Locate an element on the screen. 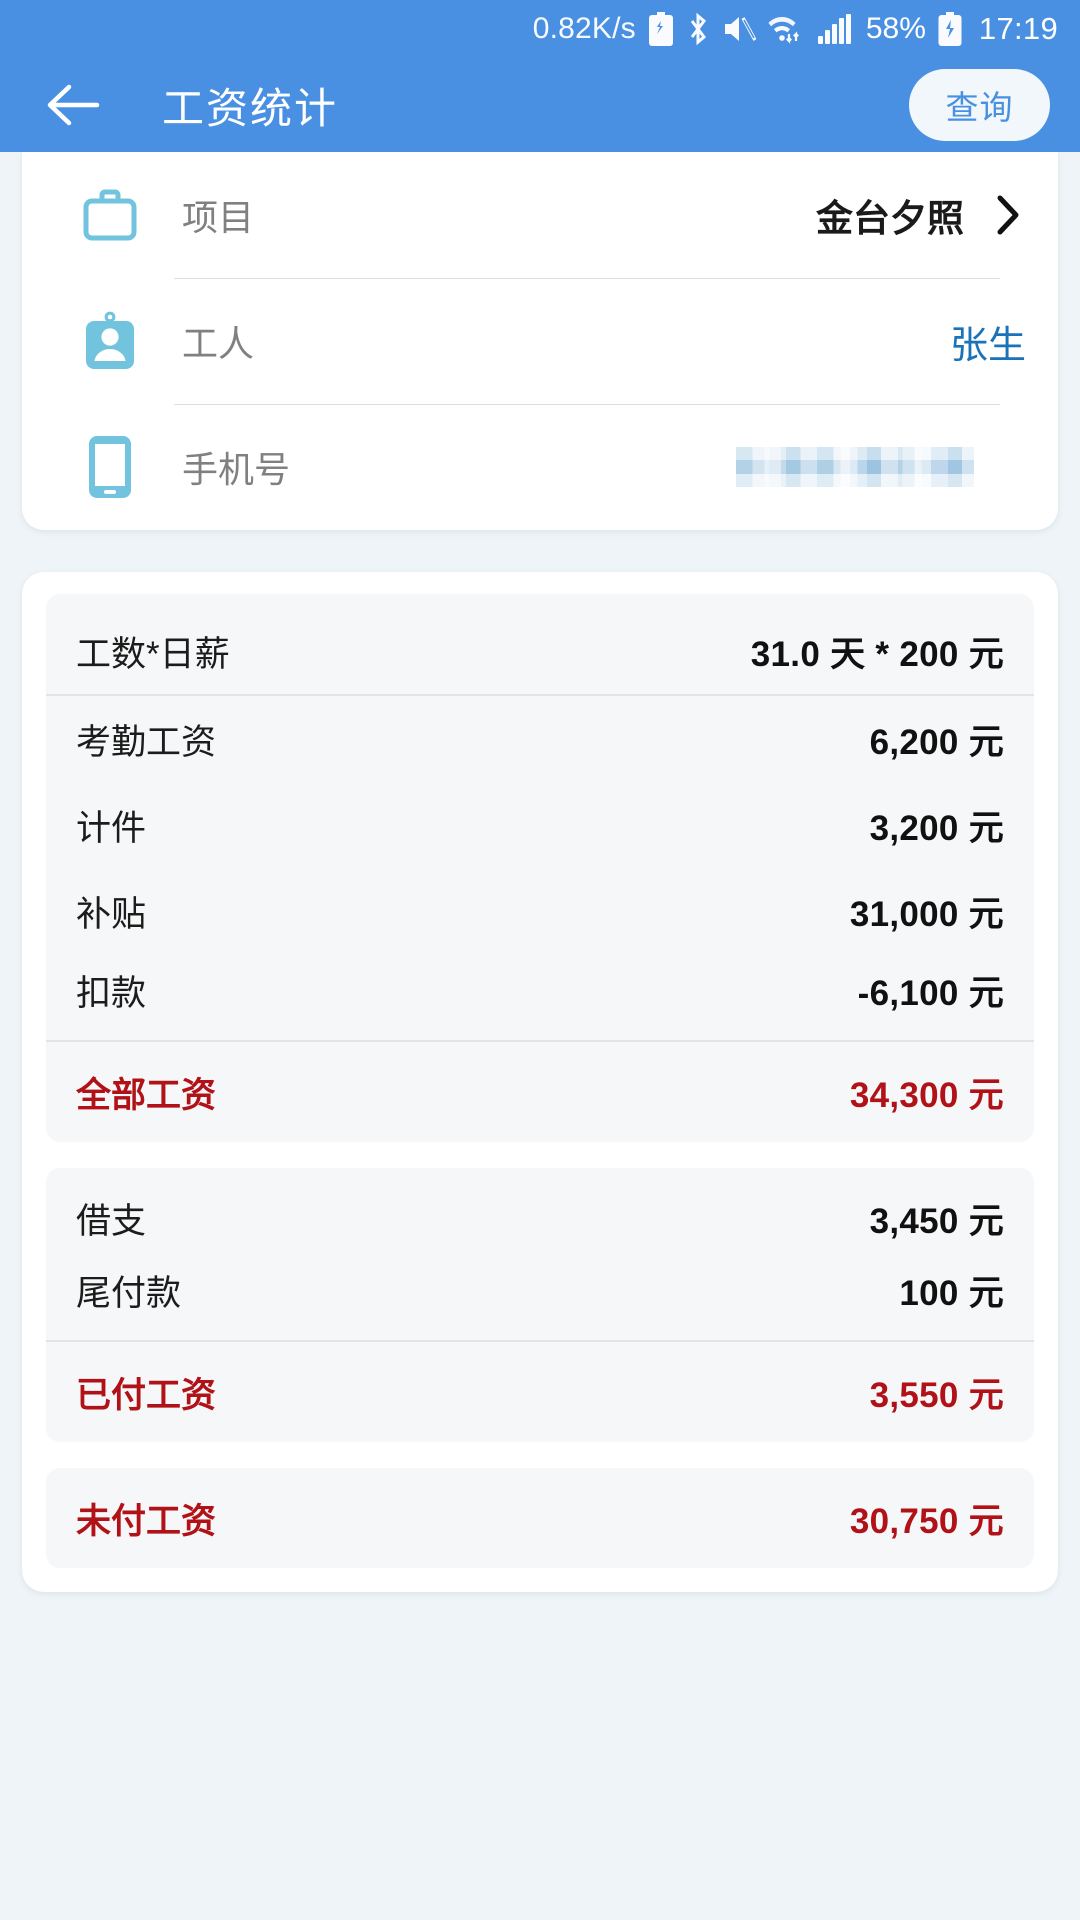  battery-percent-label: 58% is located at coordinates (895, 28).